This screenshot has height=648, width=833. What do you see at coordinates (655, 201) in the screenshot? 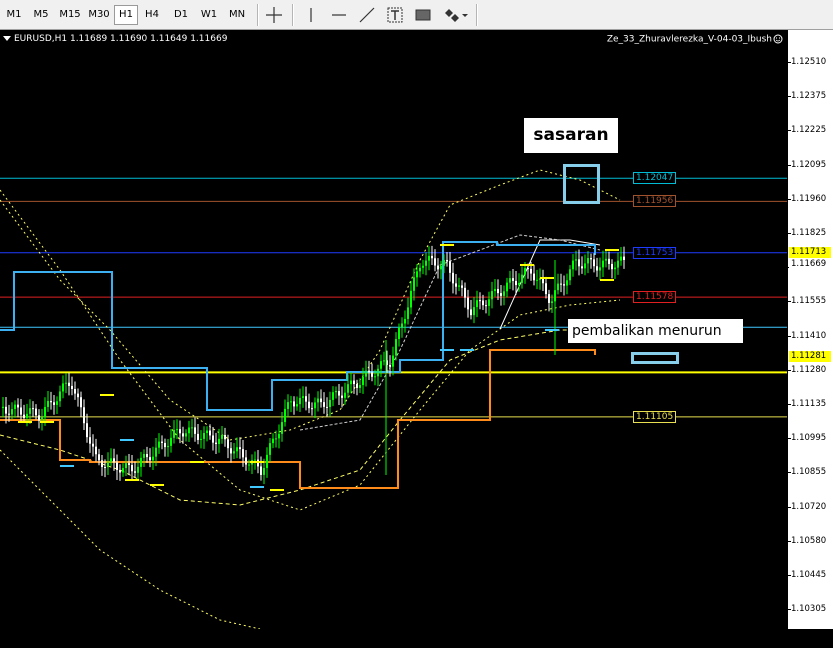
I see `level-label: 1.11956` at bounding box center [655, 201].